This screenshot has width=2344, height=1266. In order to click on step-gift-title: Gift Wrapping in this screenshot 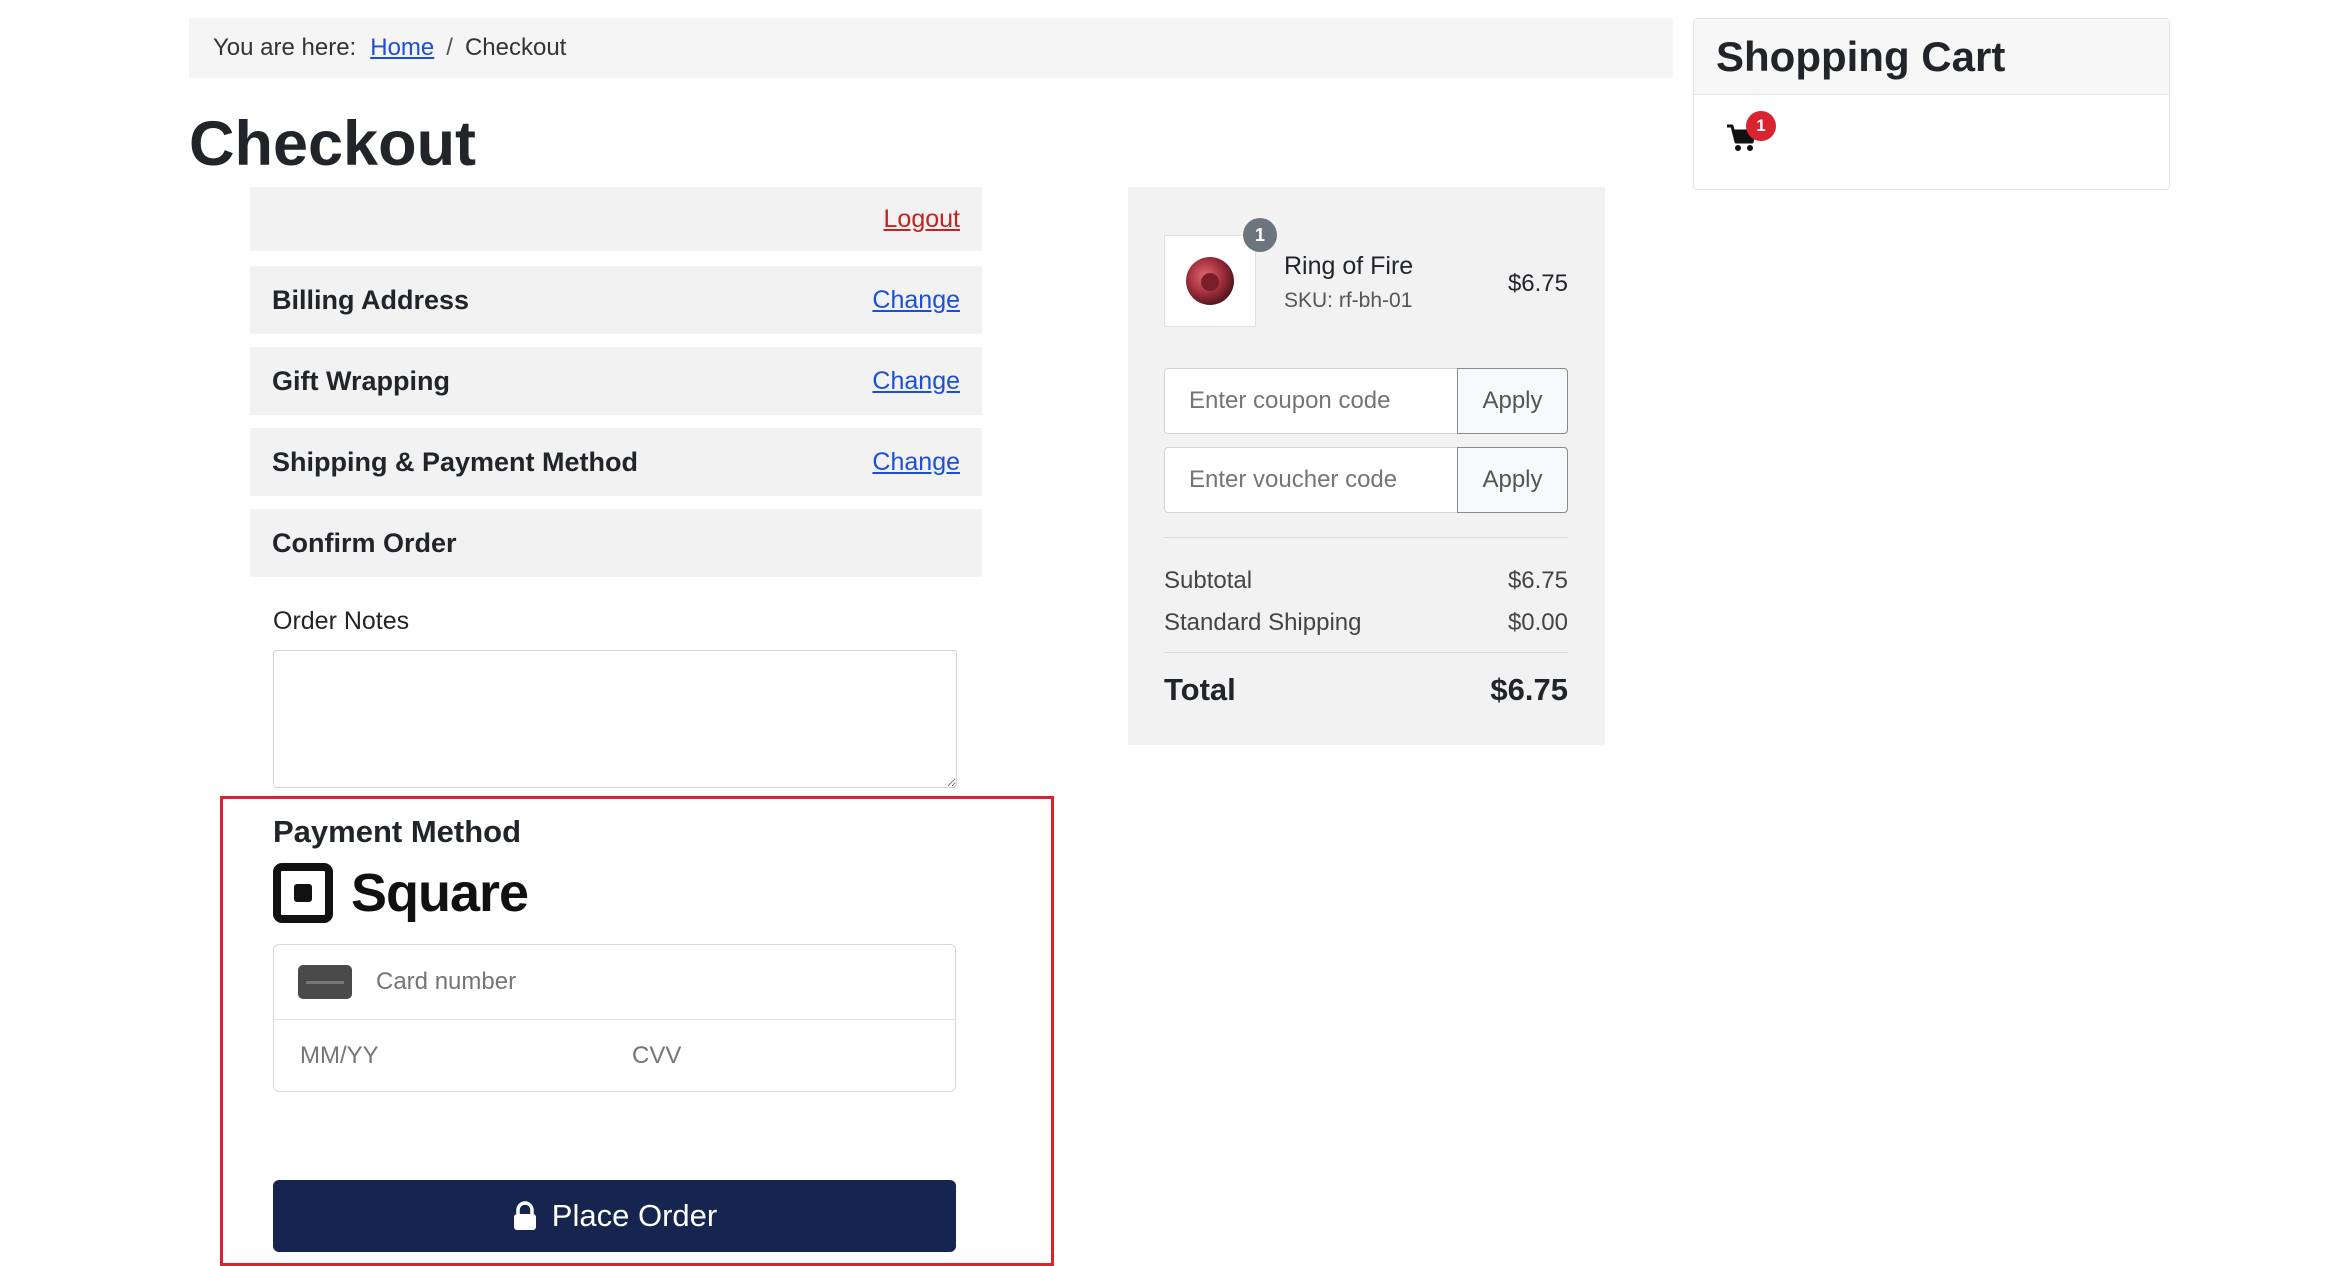, I will do `click(361, 380)`.